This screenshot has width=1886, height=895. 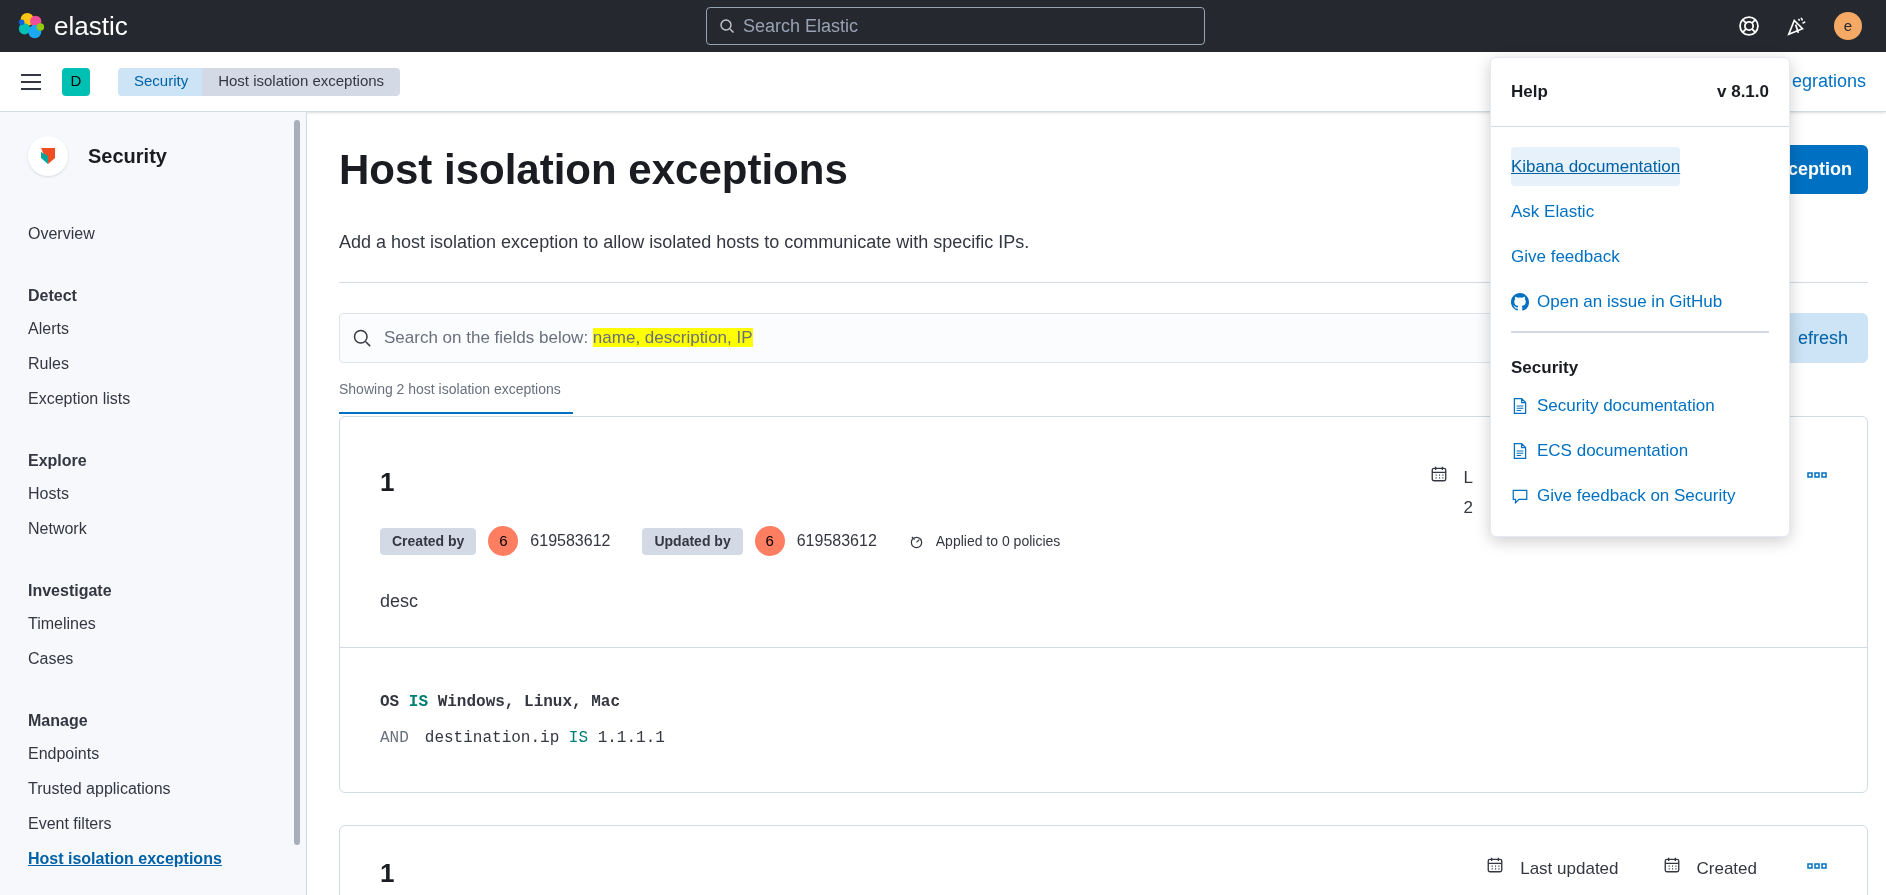 What do you see at coordinates (1613, 406) in the screenshot?
I see `help-link: Security documentation` at bounding box center [1613, 406].